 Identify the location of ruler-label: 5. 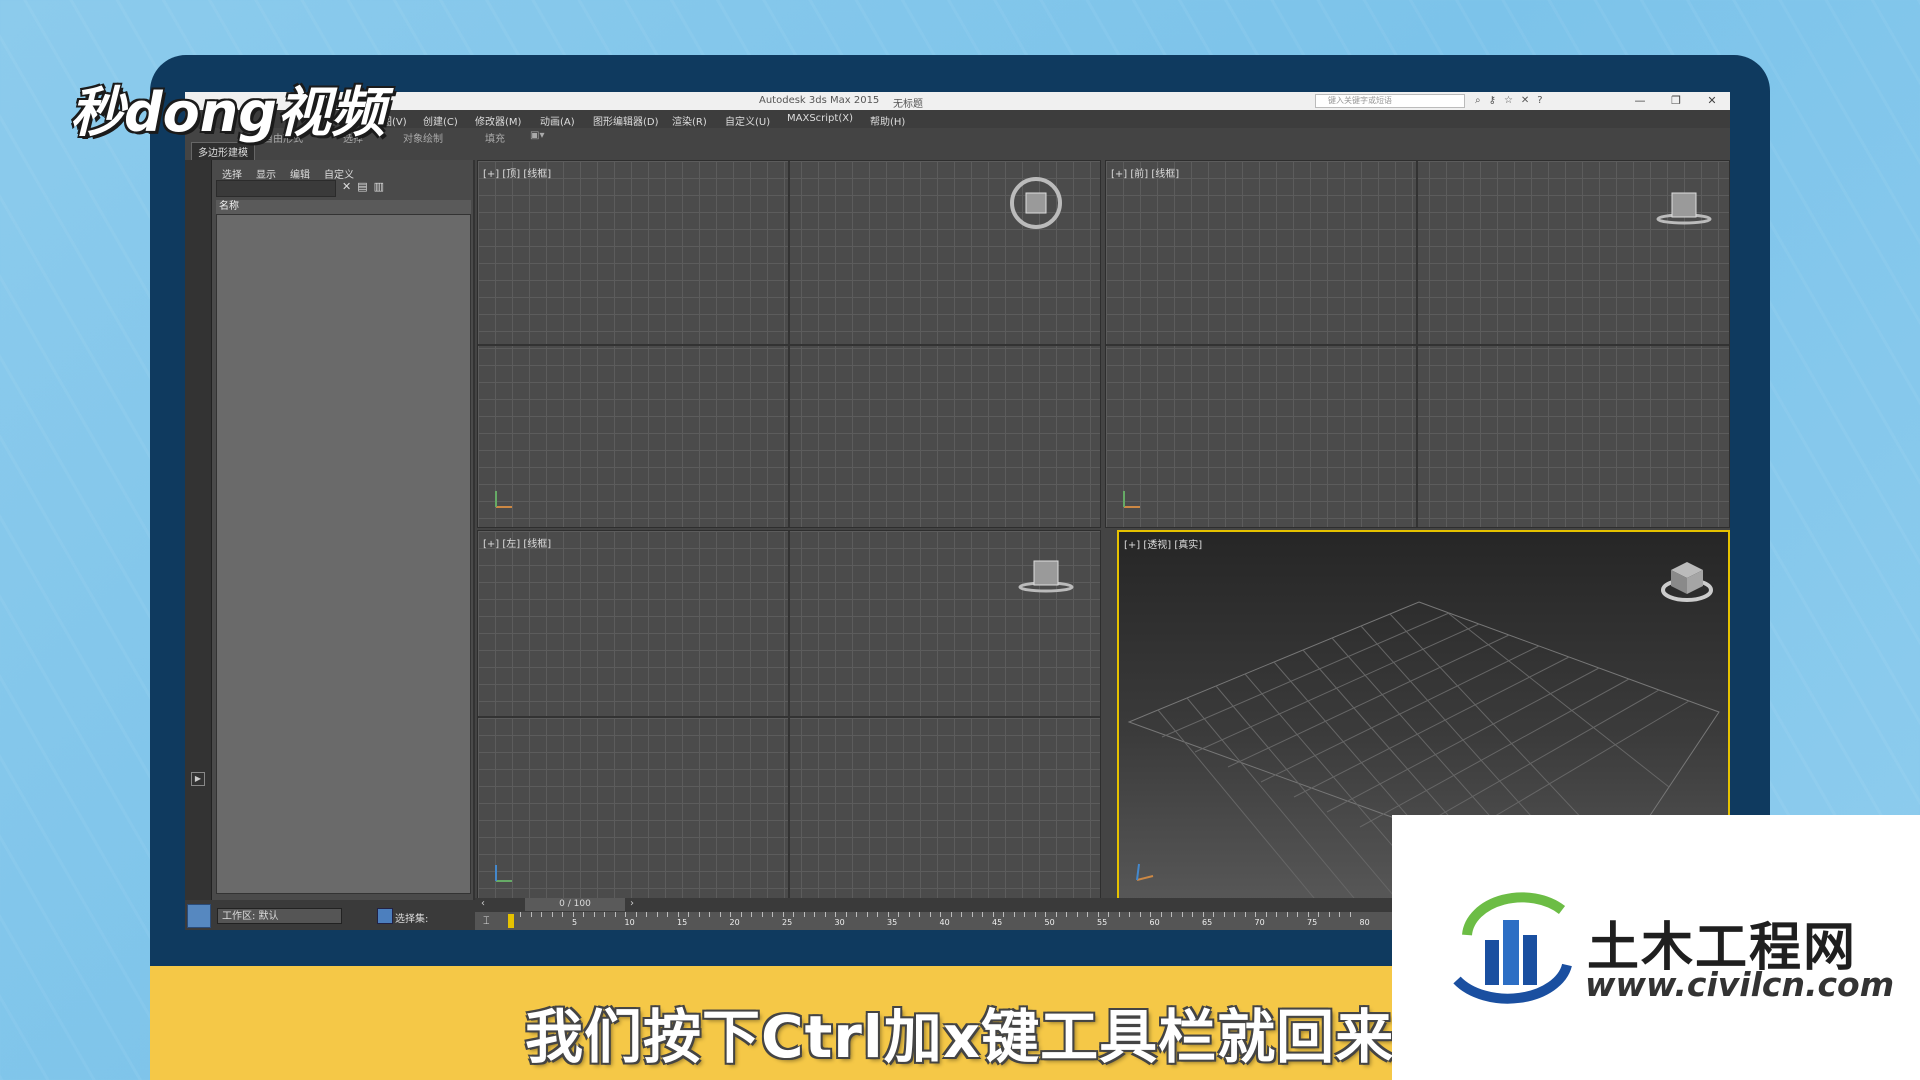
(575, 922).